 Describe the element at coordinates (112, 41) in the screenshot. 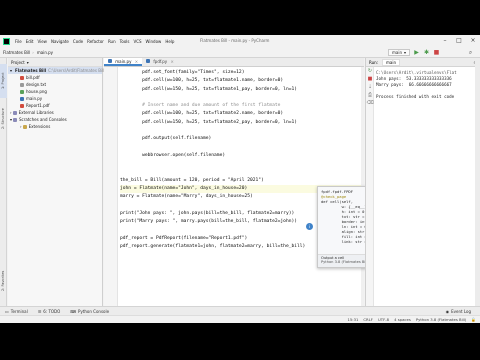

I see `menu-run: Run` at that location.